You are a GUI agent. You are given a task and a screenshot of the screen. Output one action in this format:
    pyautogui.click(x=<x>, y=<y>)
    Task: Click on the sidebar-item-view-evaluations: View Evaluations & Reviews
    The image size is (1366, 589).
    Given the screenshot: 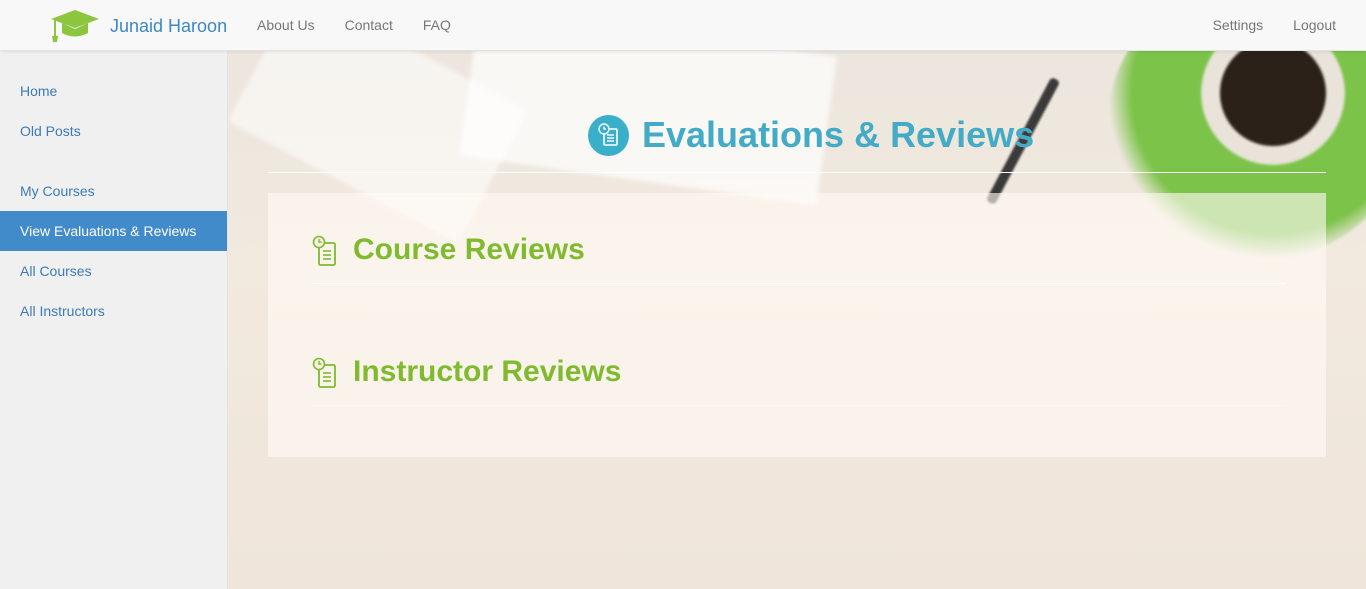 What is the action you would take?
    pyautogui.click(x=113, y=231)
    